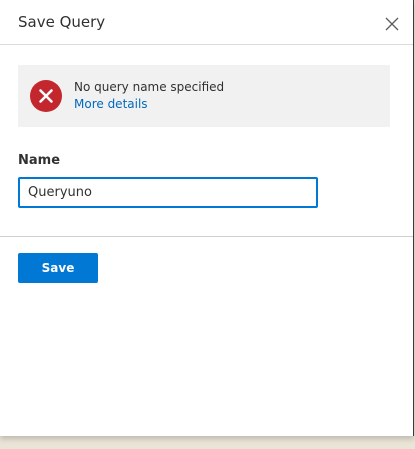  Describe the element at coordinates (58, 268) in the screenshot. I see `save-button: Save` at that location.